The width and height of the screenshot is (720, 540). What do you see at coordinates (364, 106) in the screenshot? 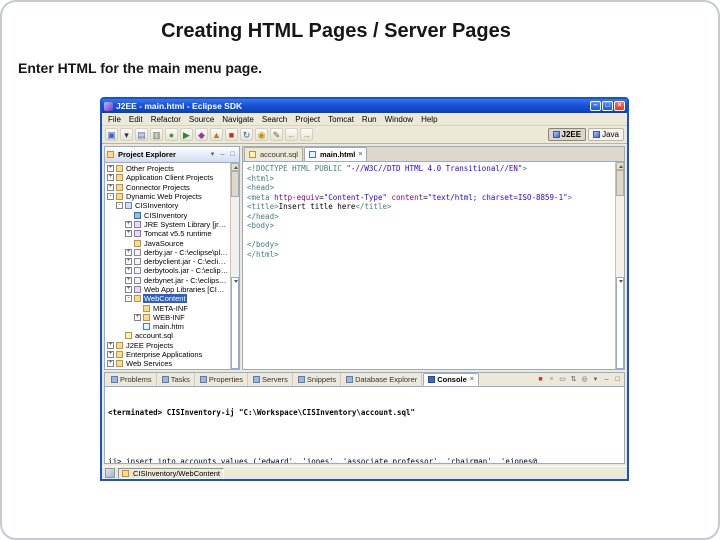
I see `window-titlebar: J2EE - main.html - Eclipse SDK – □ ×` at bounding box center [364, 106].